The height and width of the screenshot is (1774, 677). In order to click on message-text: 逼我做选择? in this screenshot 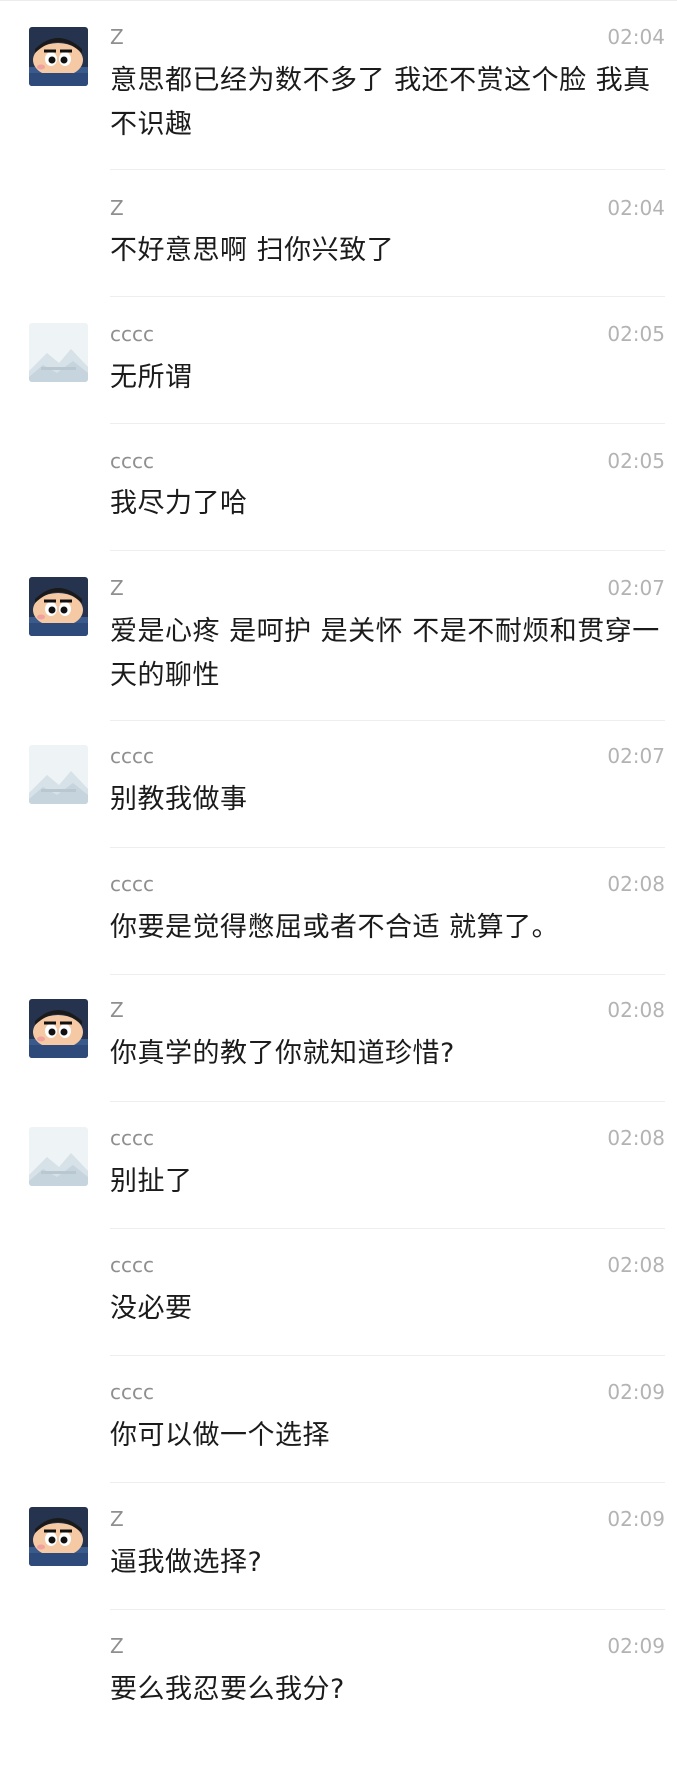, I will do `click(387, 1563)`.